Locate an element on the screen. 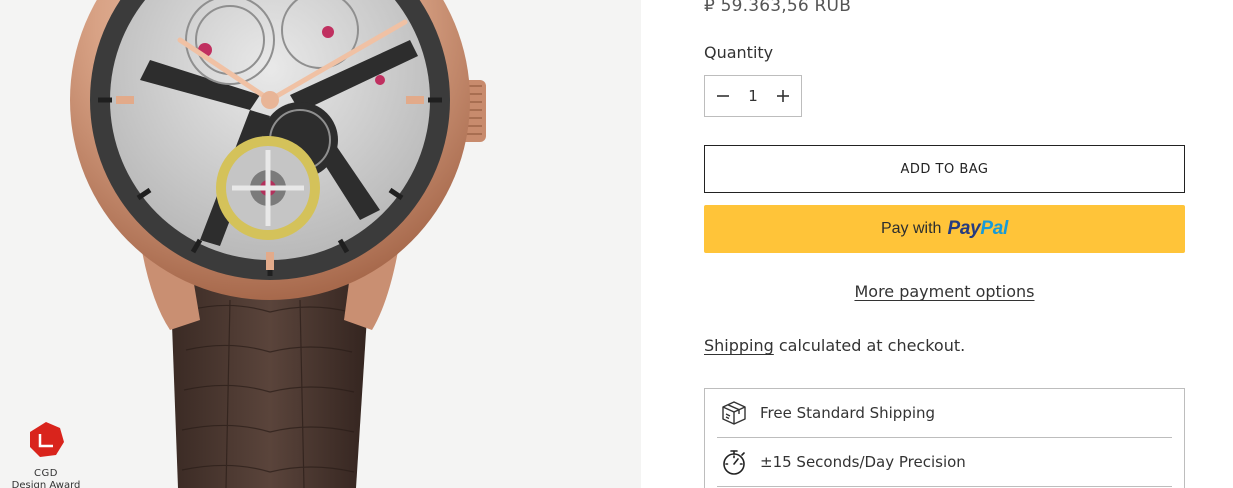 This screenshot has height=488, width=1233. paypal-logo-pay: Pay is located at coordinates (964, 228).